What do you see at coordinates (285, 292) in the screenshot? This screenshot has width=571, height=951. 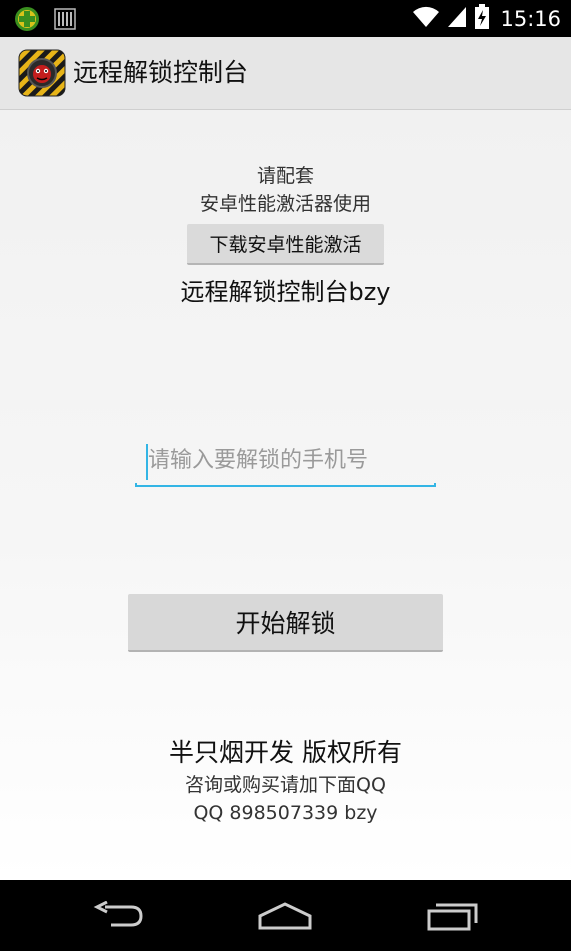 I see `console-subtitle: 远程解锁控制台bzy` at bounding box center [285, 292].